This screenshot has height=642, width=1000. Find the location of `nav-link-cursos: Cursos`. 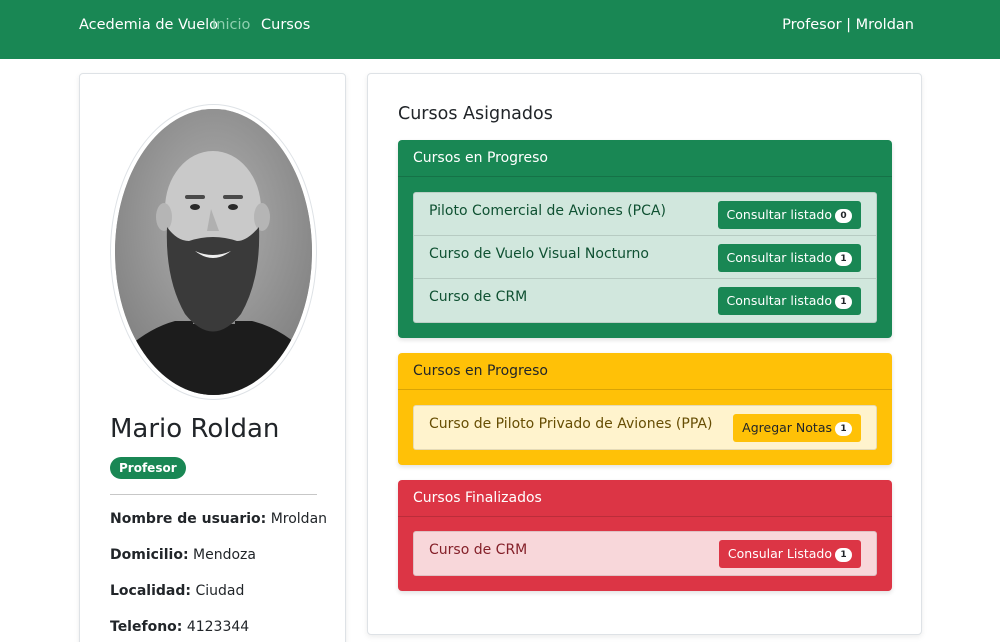

nav-link-cursos: Cursos is located at coordinates (285, 25).